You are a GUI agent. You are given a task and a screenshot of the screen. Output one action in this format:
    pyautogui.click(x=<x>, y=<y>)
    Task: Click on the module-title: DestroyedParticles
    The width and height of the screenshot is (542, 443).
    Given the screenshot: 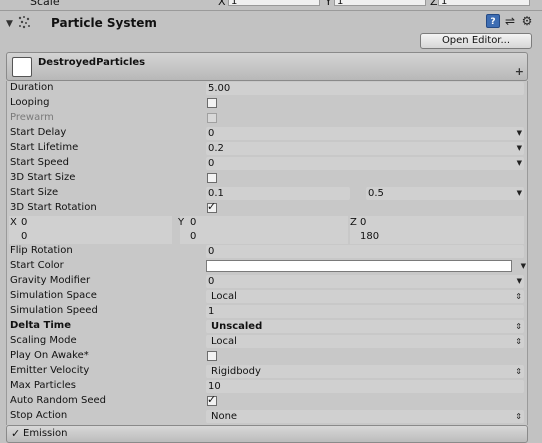 What is the action you would take?
    pyautogui.click(x=92, y=62)
    